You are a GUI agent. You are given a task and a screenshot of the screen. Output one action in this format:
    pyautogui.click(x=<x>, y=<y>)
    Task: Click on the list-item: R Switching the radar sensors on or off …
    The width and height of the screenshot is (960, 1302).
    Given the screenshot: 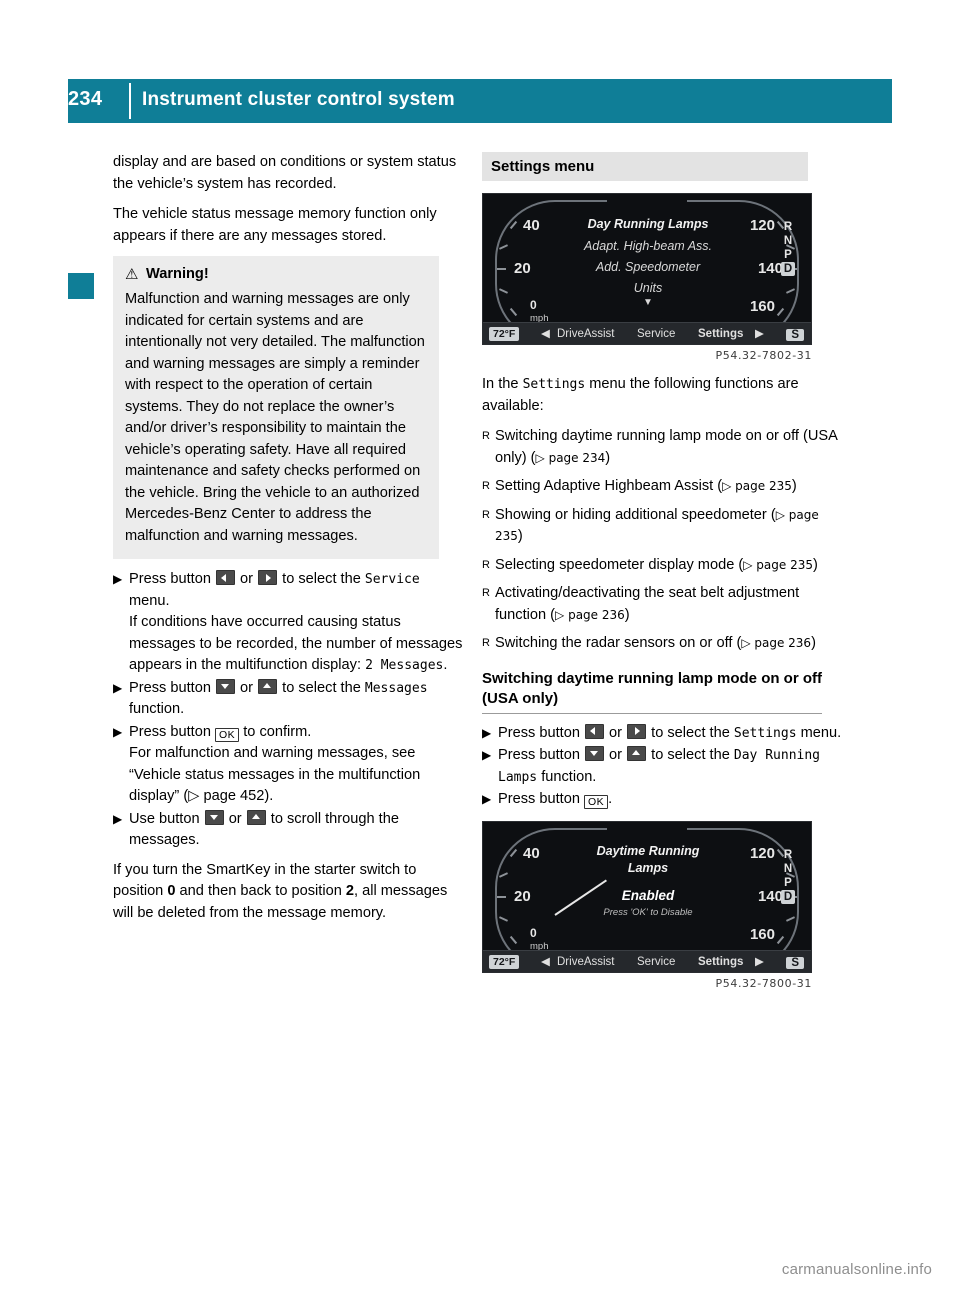 What is the action you would take?
    pyautogui.click(x=662, y=644)
    